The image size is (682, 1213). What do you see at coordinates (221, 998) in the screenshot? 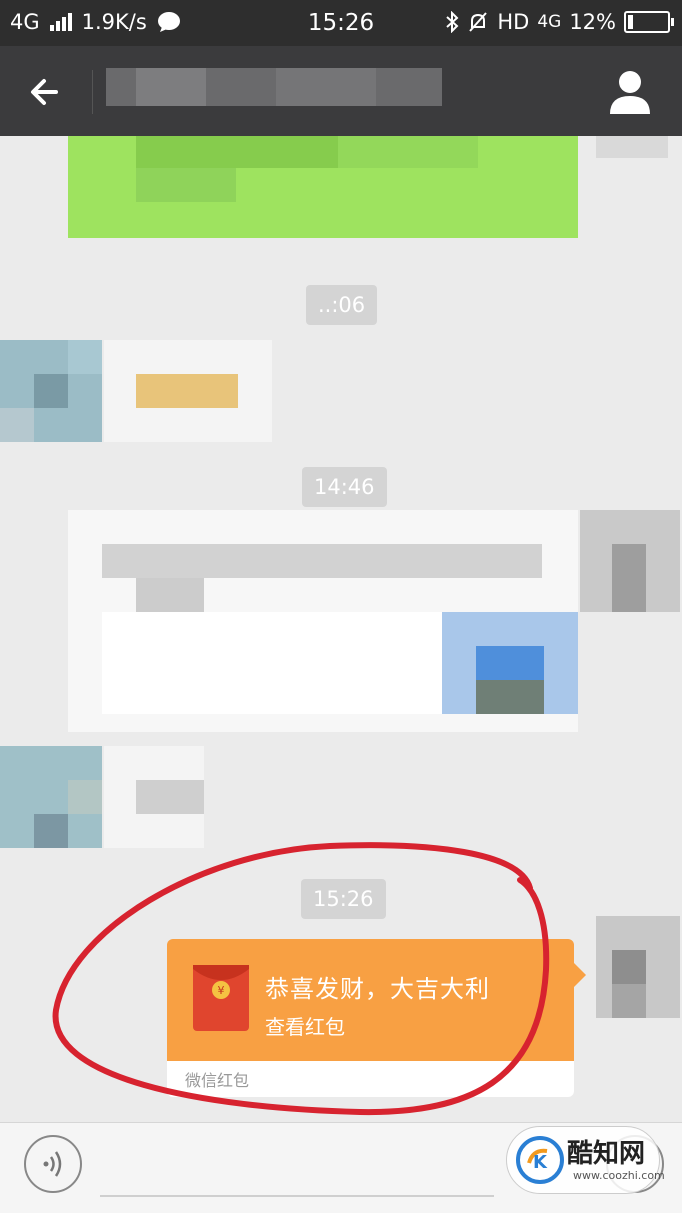
I see `red-envelope-icon: ¥` at bounding box center [221, 998].